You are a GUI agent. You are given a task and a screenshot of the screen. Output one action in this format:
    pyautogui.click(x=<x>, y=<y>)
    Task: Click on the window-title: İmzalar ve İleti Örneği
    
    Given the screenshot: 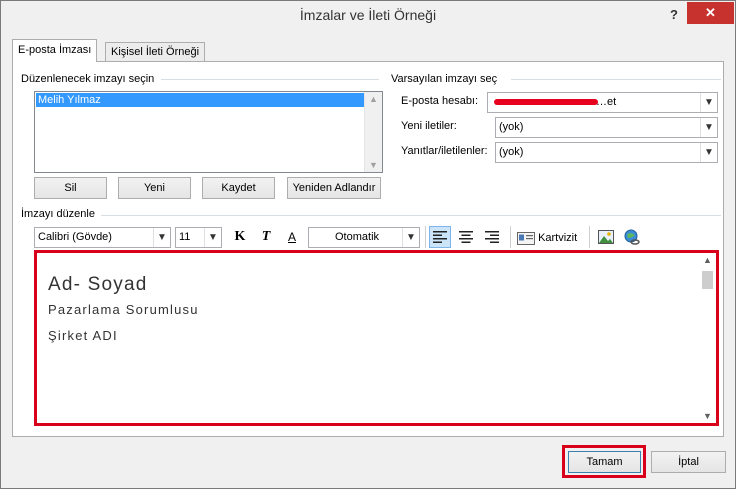 What is the action you would take?
    pyautogui.click(x=368, y=15)
    